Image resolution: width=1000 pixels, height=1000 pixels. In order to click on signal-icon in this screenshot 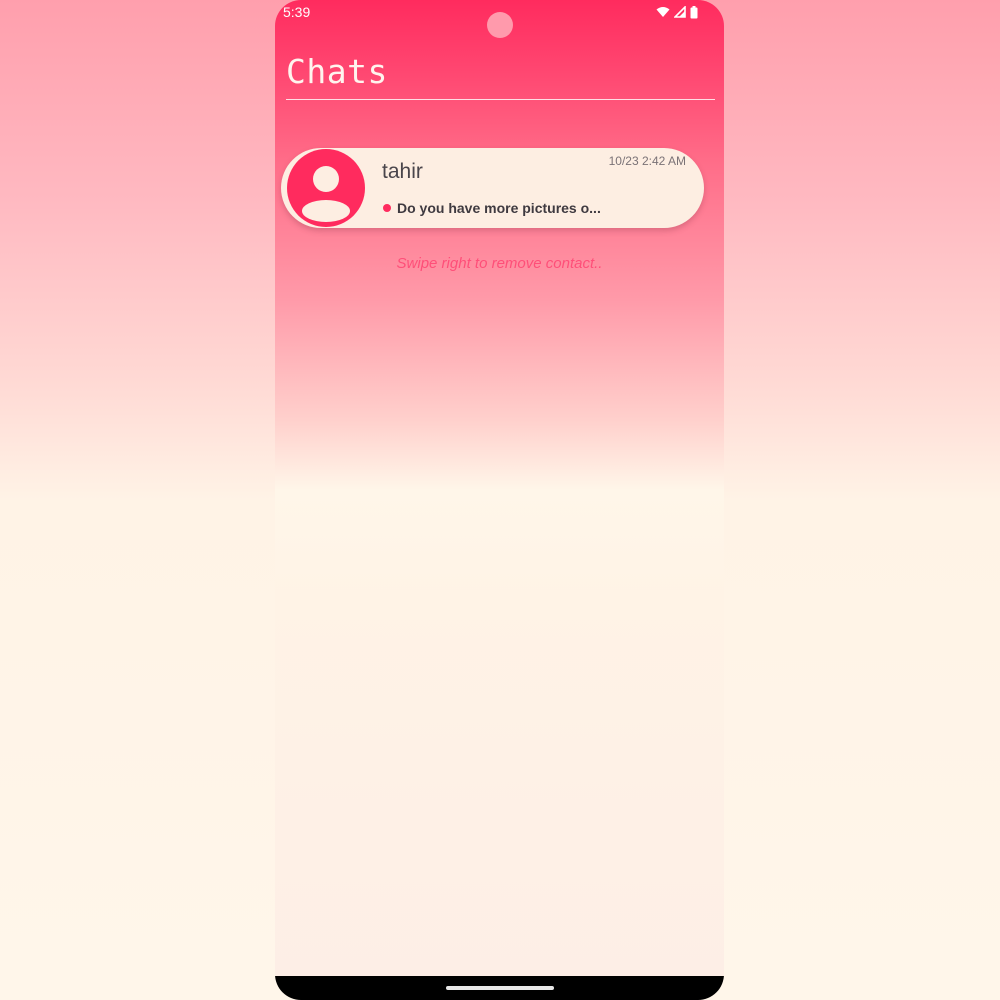, I will do `click(680, 12)`.